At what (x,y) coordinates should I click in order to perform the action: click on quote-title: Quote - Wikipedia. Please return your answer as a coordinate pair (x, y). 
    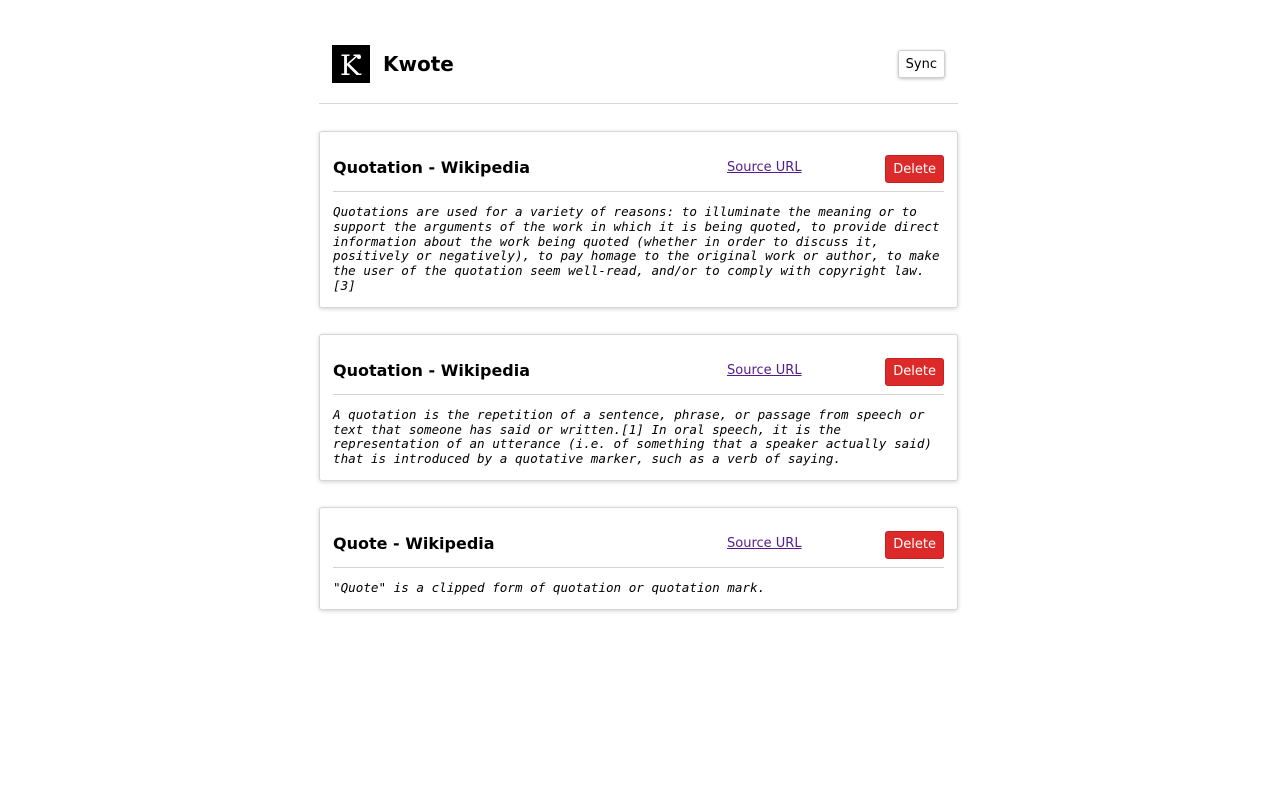
    Looking at the image, I should click on (414, 543).